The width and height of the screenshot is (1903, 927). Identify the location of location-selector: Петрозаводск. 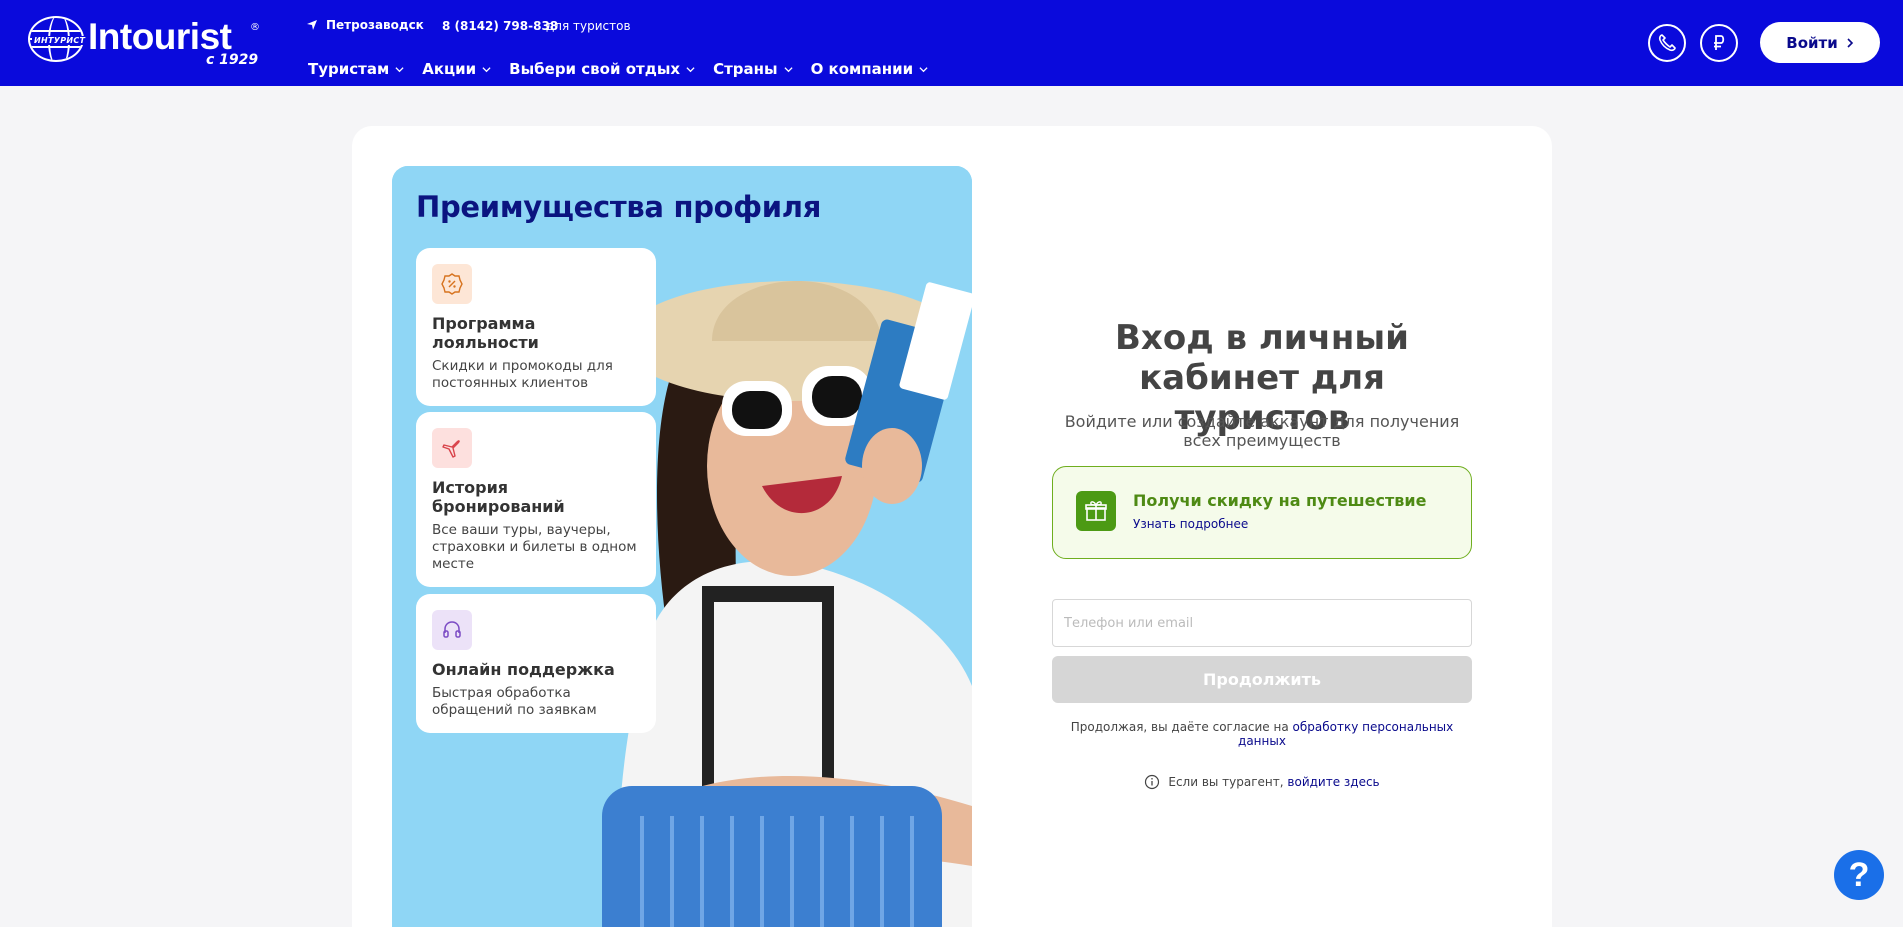
(365, 25).